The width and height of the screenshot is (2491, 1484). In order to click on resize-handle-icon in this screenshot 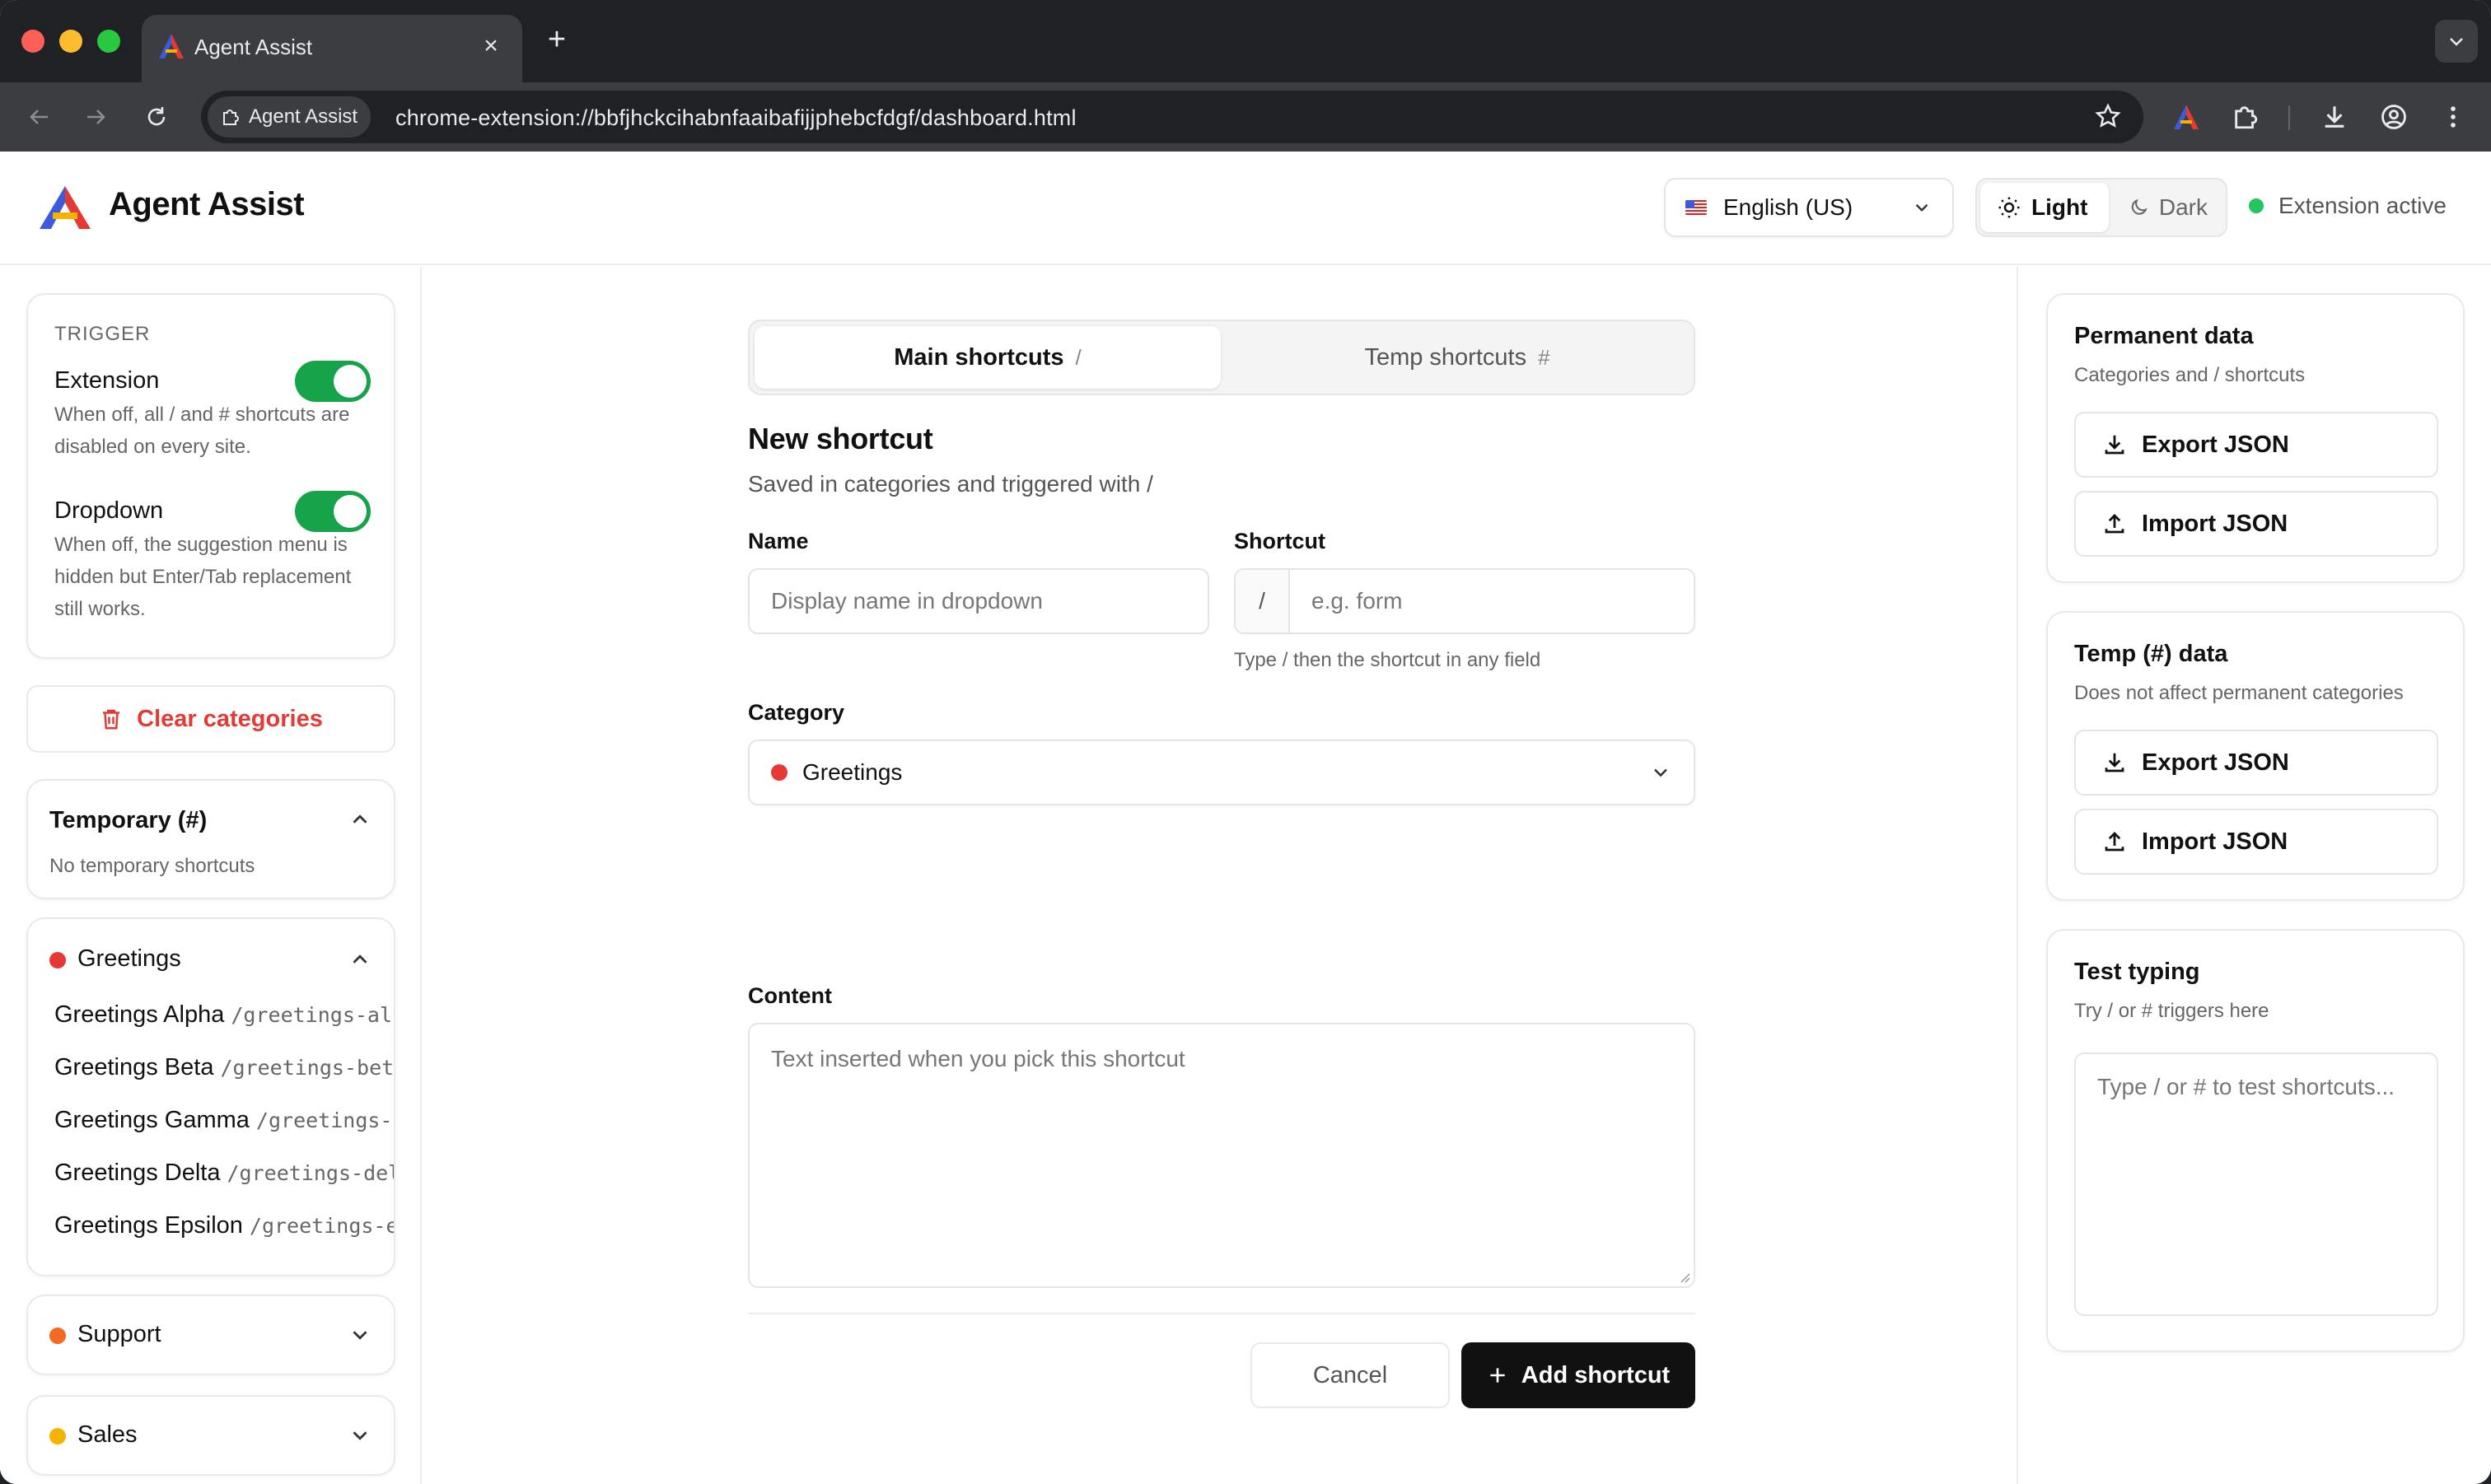, I will do `click(1684, 1276)`.